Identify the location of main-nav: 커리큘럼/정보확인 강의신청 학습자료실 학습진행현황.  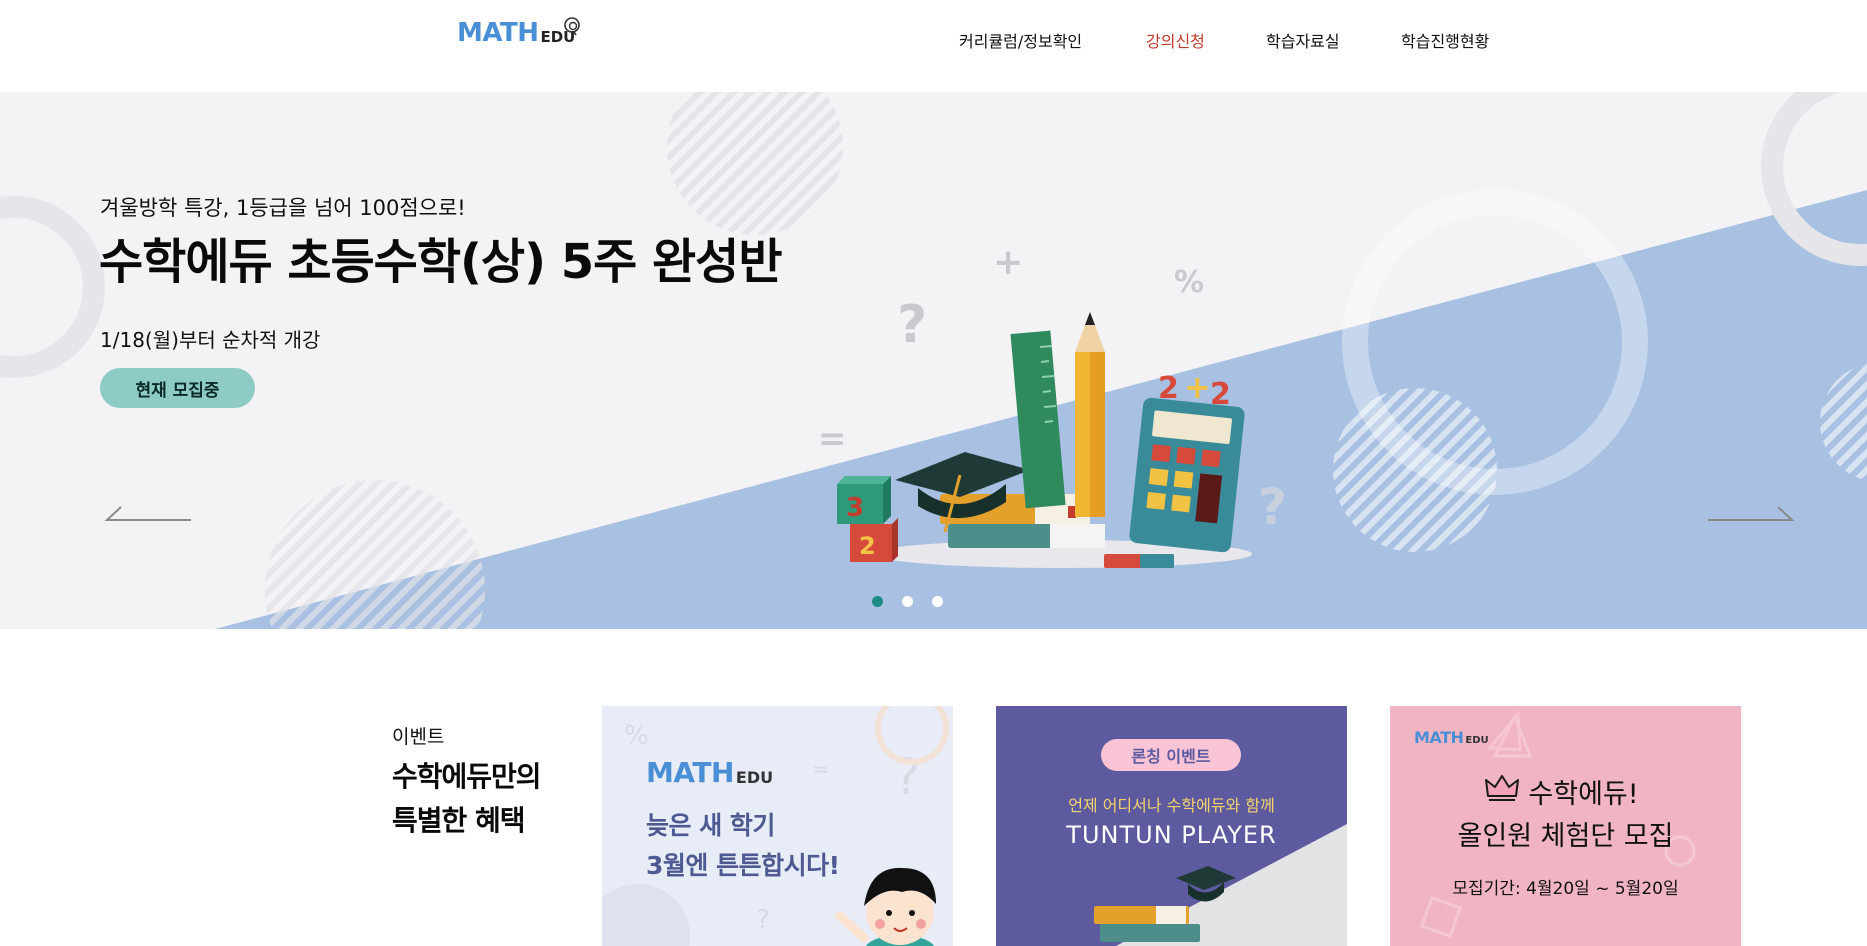
(933, 40).